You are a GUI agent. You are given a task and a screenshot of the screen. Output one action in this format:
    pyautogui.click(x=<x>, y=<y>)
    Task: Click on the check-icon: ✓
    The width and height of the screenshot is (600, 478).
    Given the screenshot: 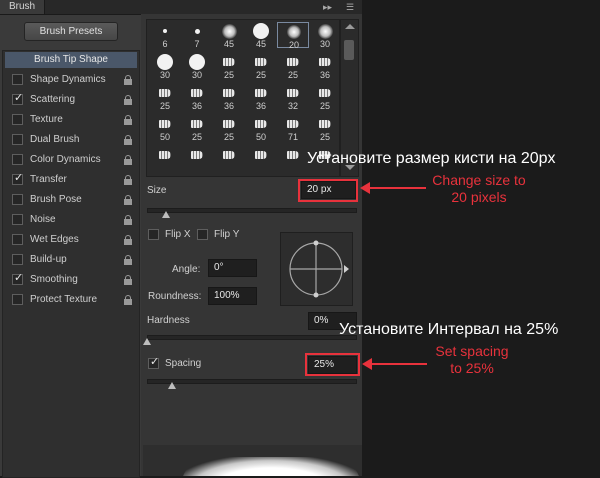 What is the action you would take?
    pyautogui.click(x=19, y=278)
    